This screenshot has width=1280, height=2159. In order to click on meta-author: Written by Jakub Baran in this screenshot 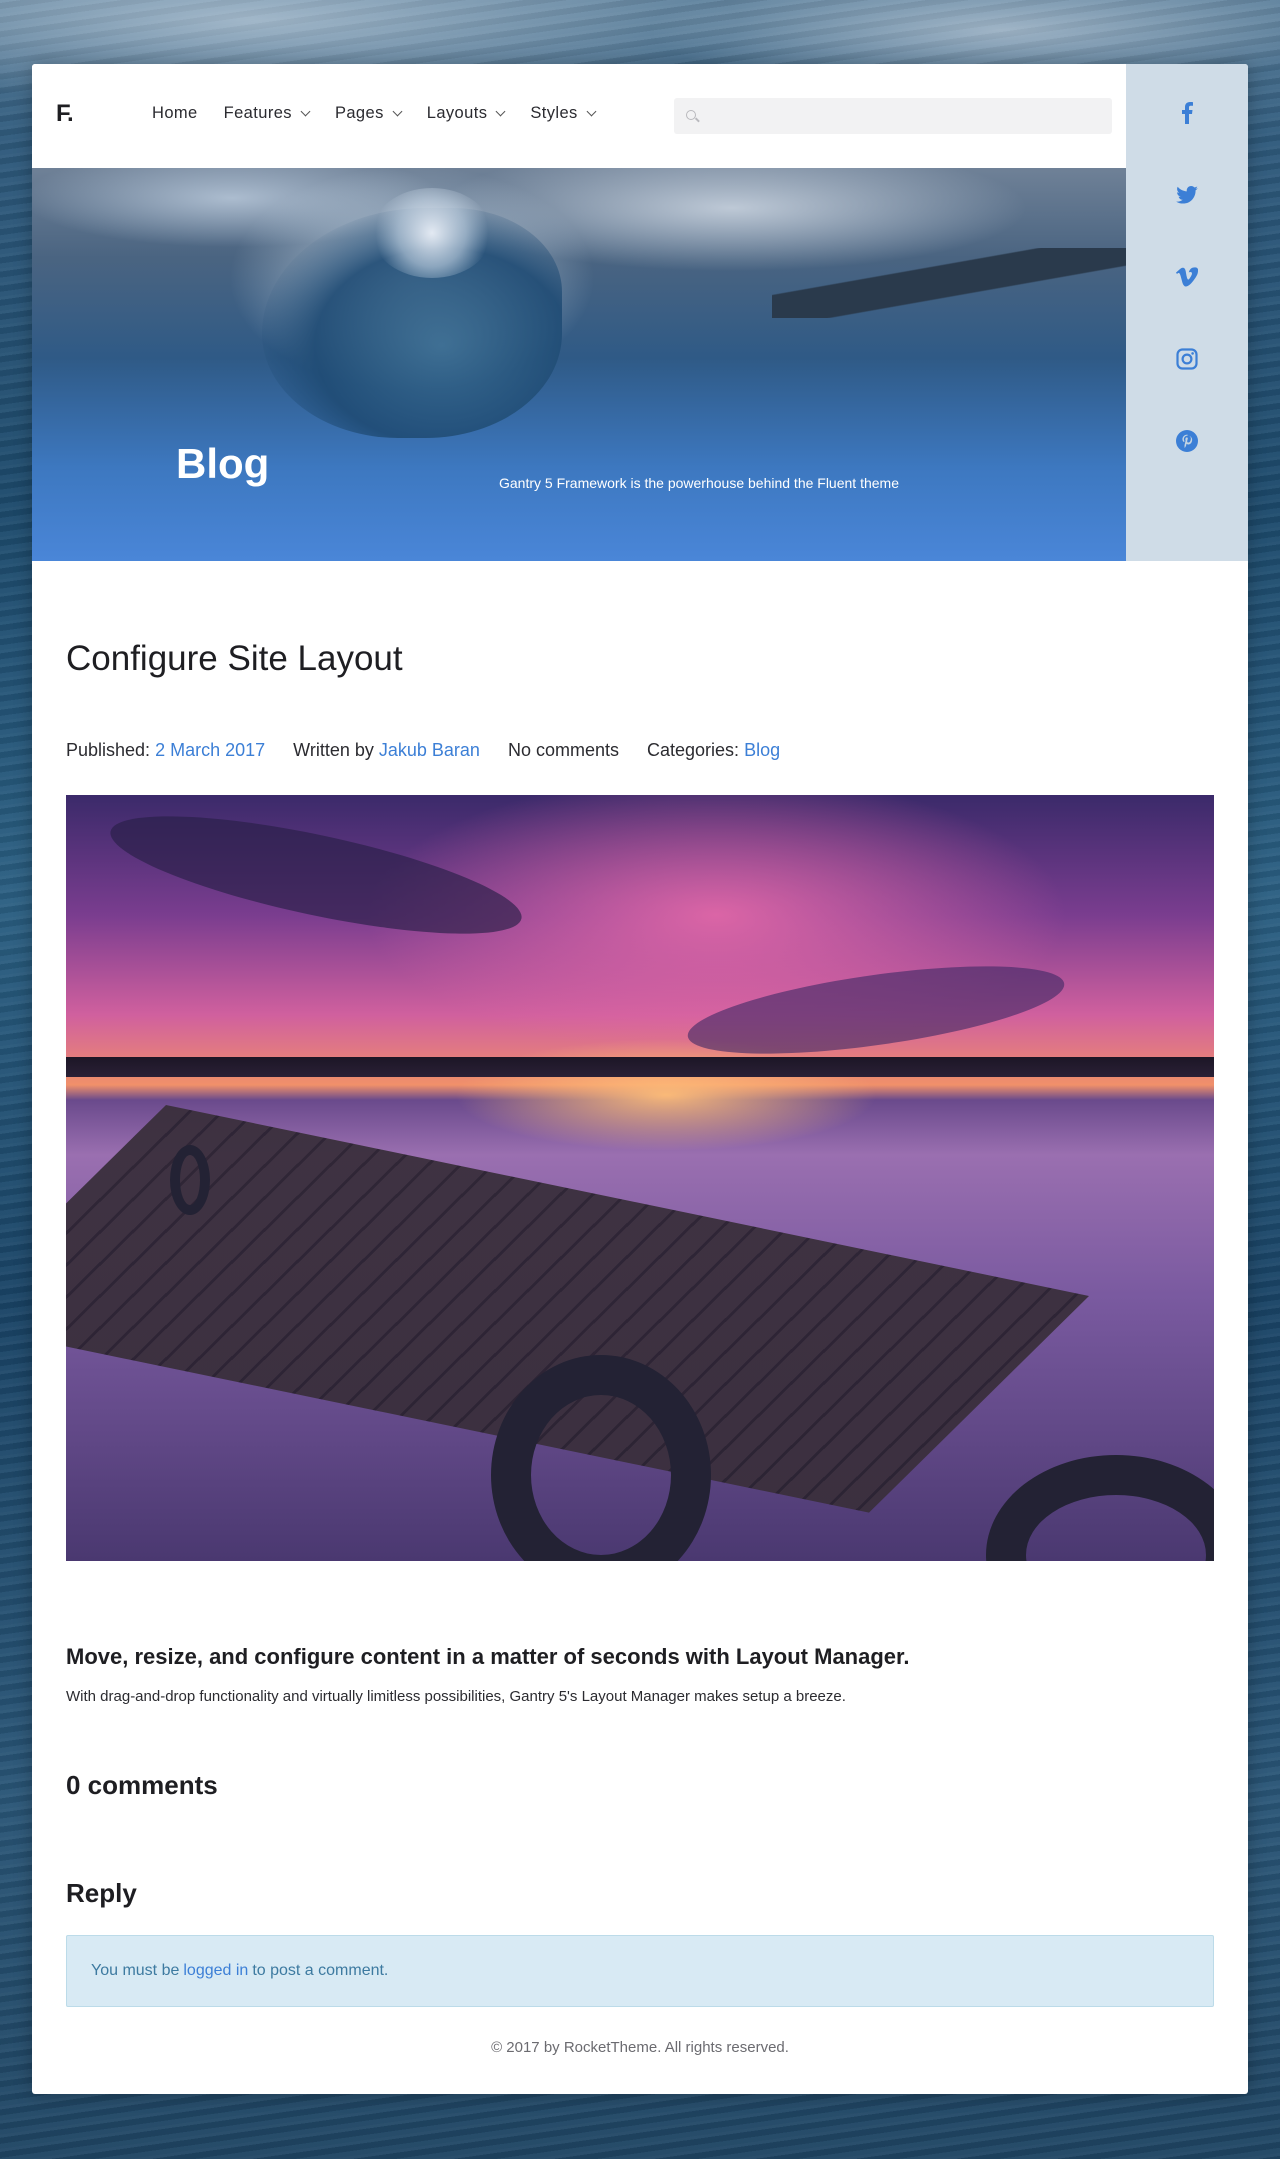, I will do `click(386, 750)`.